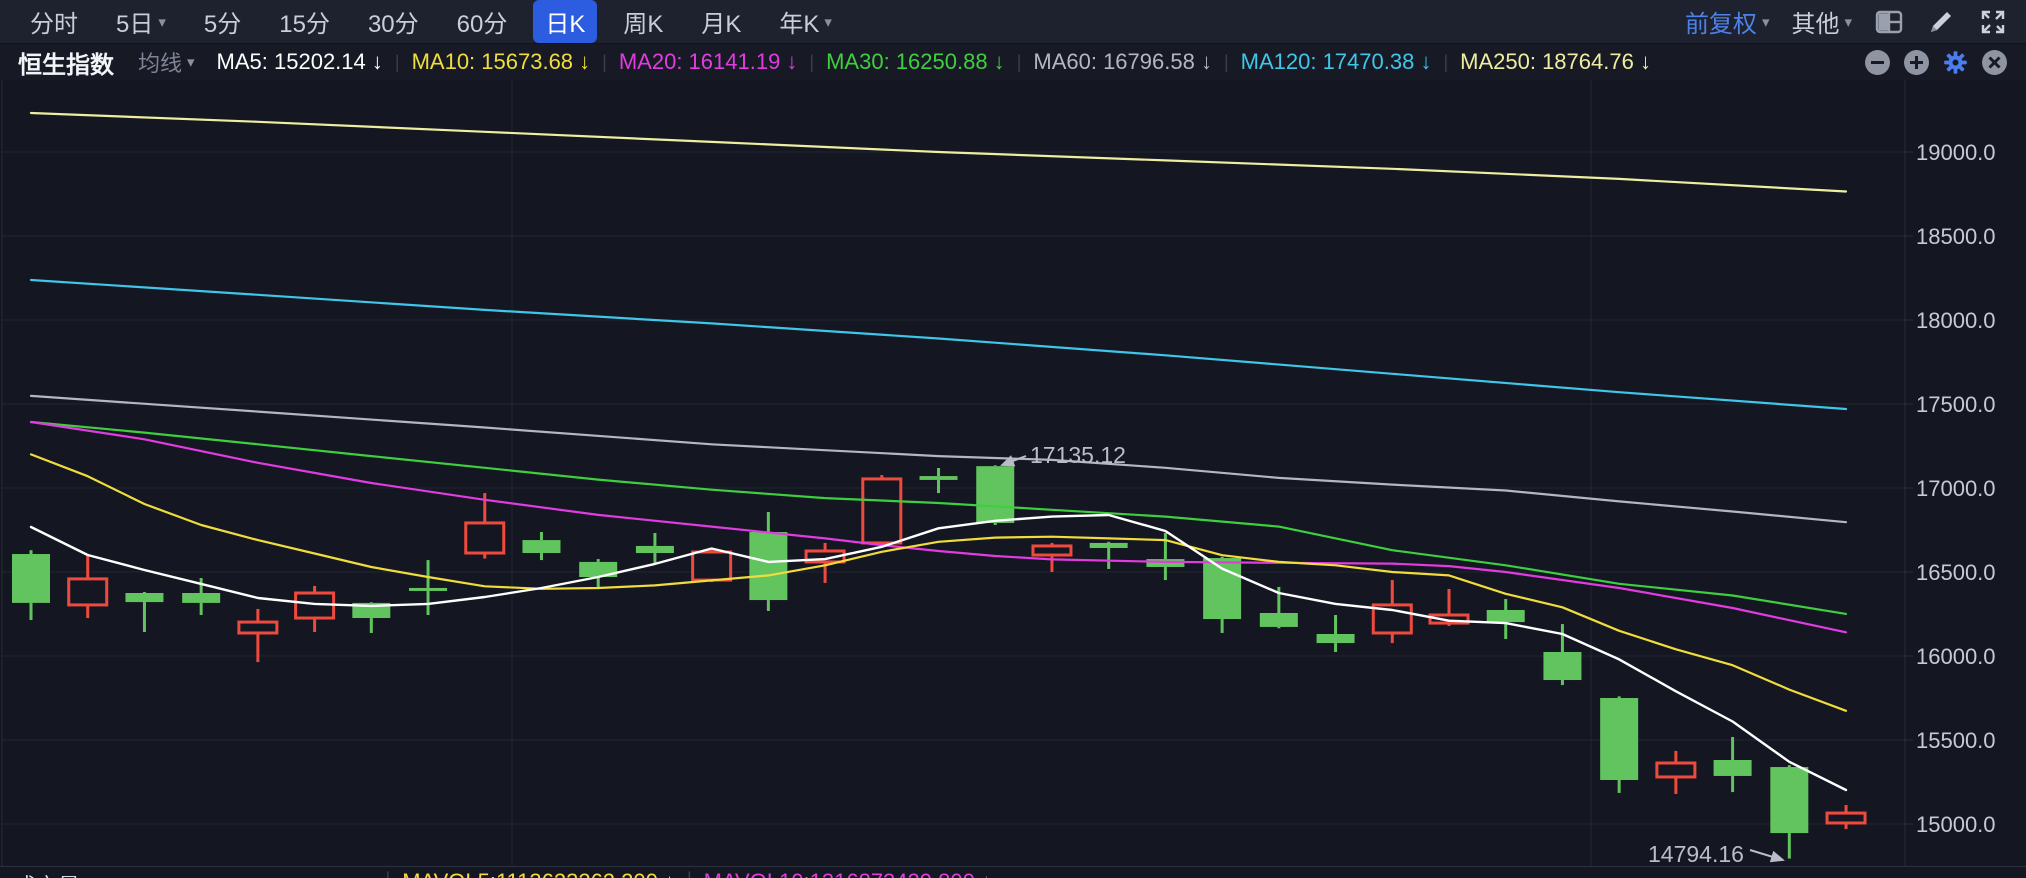  What do you see at coordinates (141, 21) in the screenshot?
I see `tab-5日: 5日 ▾` at bounding box center [141, 21].